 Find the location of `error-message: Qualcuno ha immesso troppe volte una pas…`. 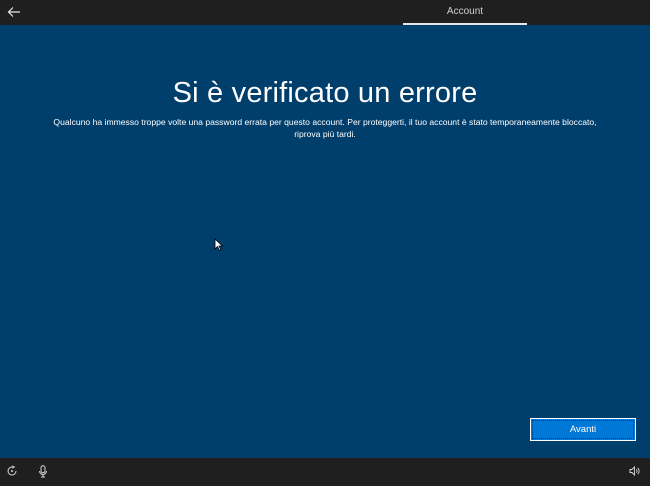

error-message: Qualcuno ha immesso troppe volte una pas… is located at coordinates (325, 128).